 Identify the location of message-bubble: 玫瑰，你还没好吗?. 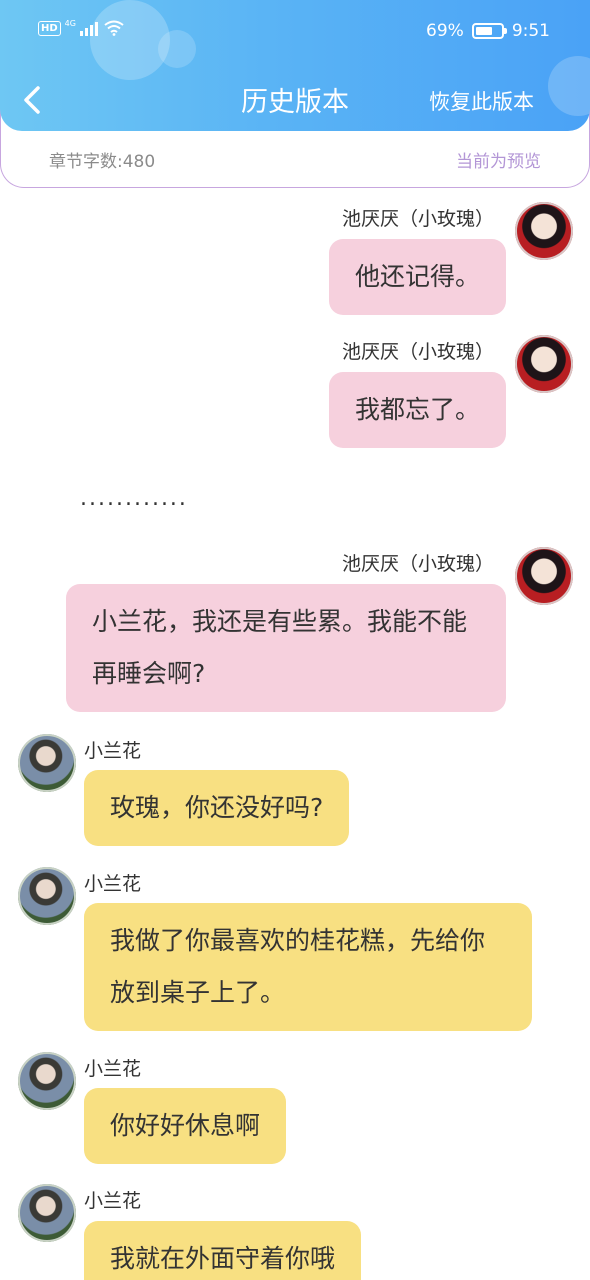
(217, 808).